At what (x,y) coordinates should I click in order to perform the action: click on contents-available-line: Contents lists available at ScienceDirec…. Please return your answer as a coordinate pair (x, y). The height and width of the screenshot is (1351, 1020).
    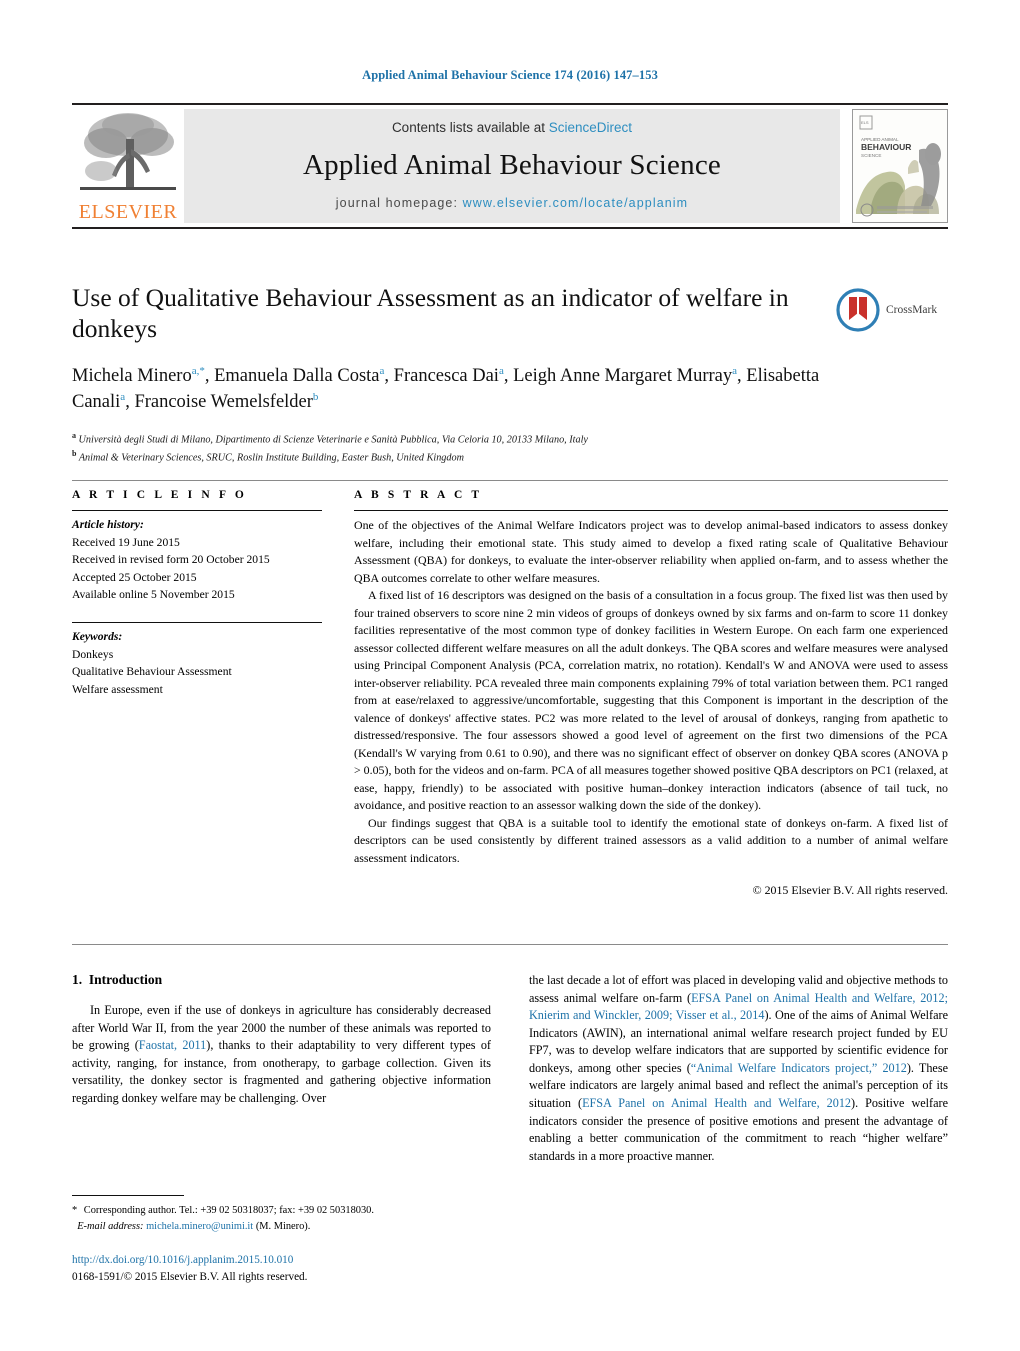
    Looking at the image, I should click on (512, 127).